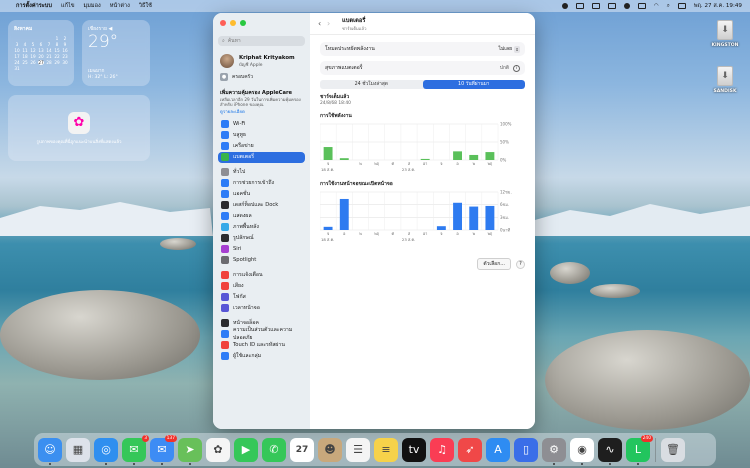  I want to click on trash-icon: 🗑, so click(673, 449).